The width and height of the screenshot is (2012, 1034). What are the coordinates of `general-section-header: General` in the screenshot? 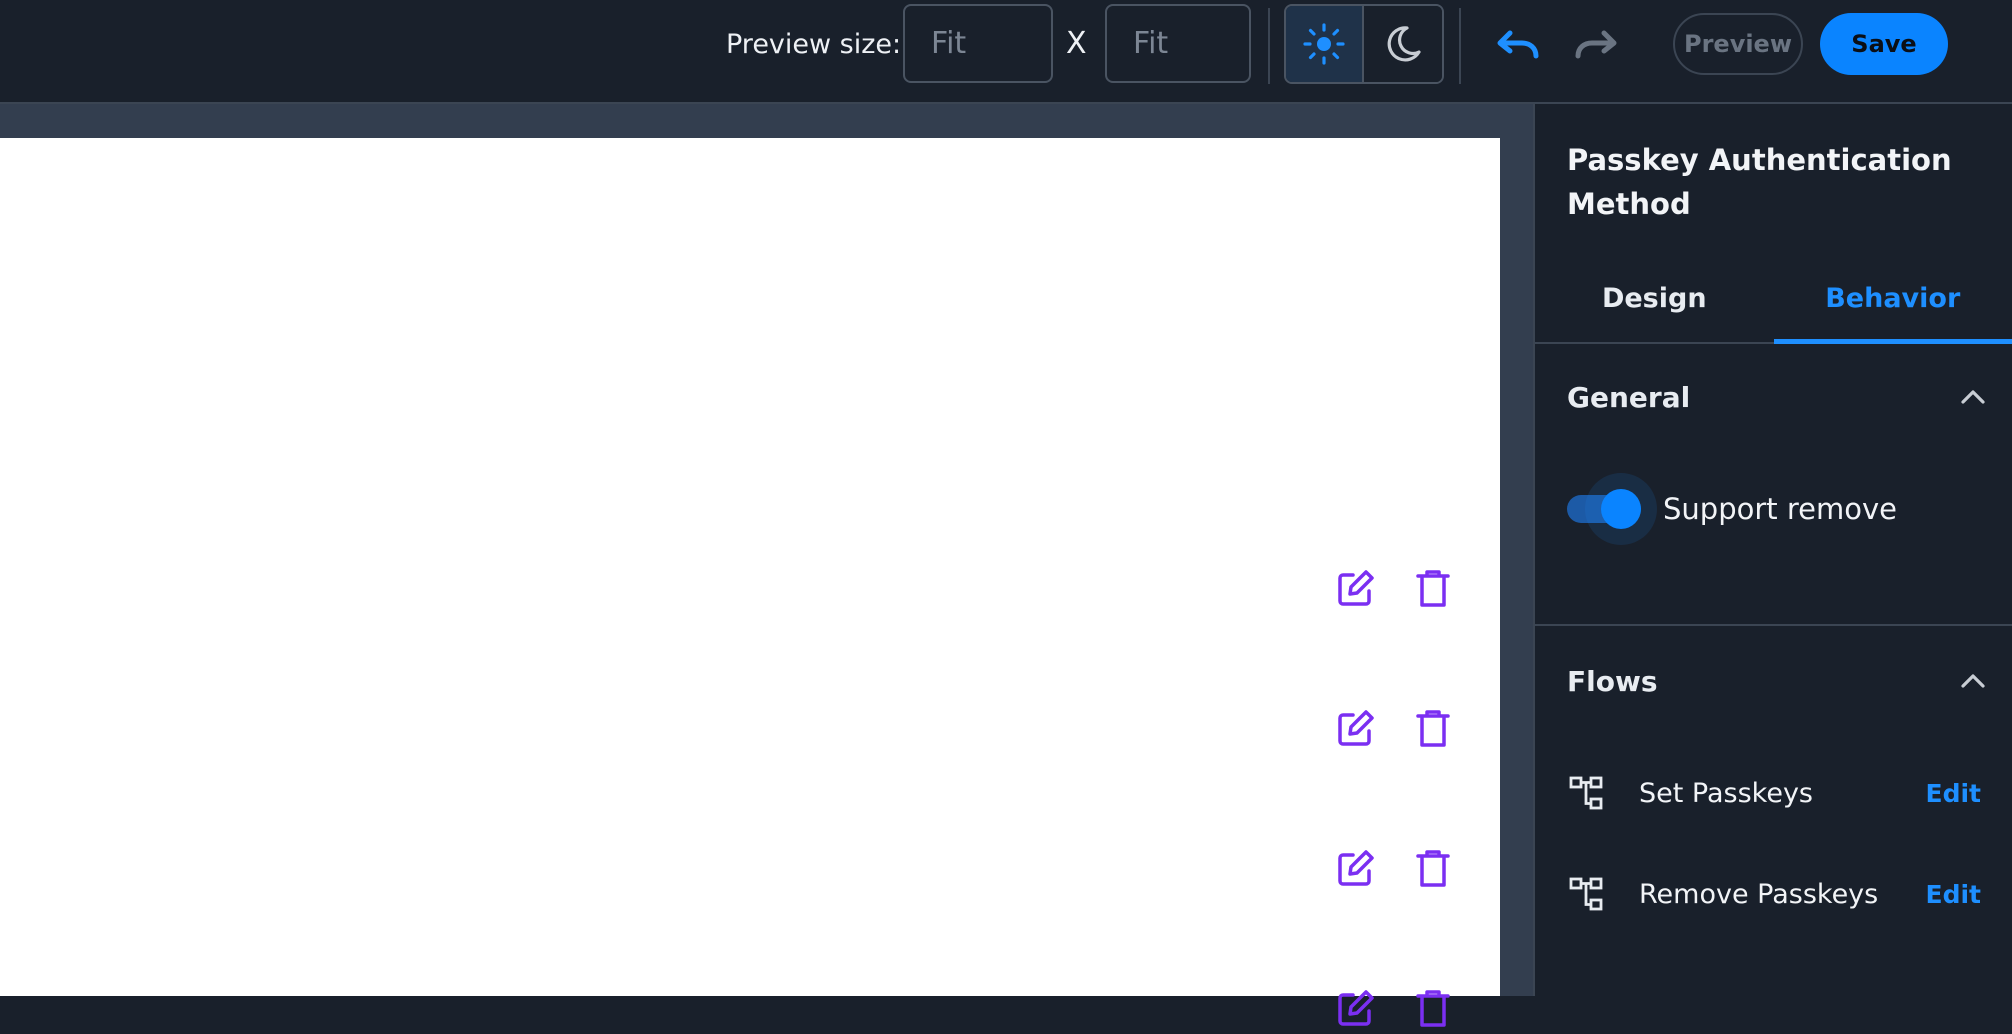 It's located at (1777, 397).